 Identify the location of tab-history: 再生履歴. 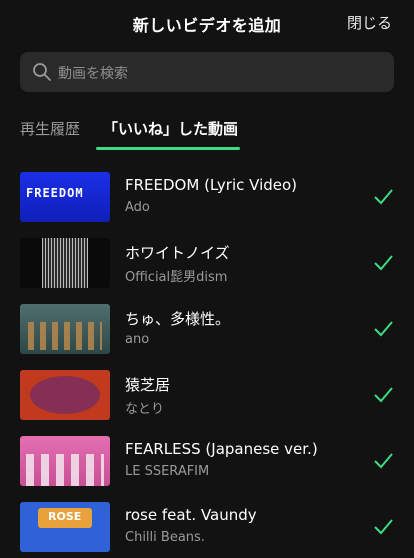
(50, 128).